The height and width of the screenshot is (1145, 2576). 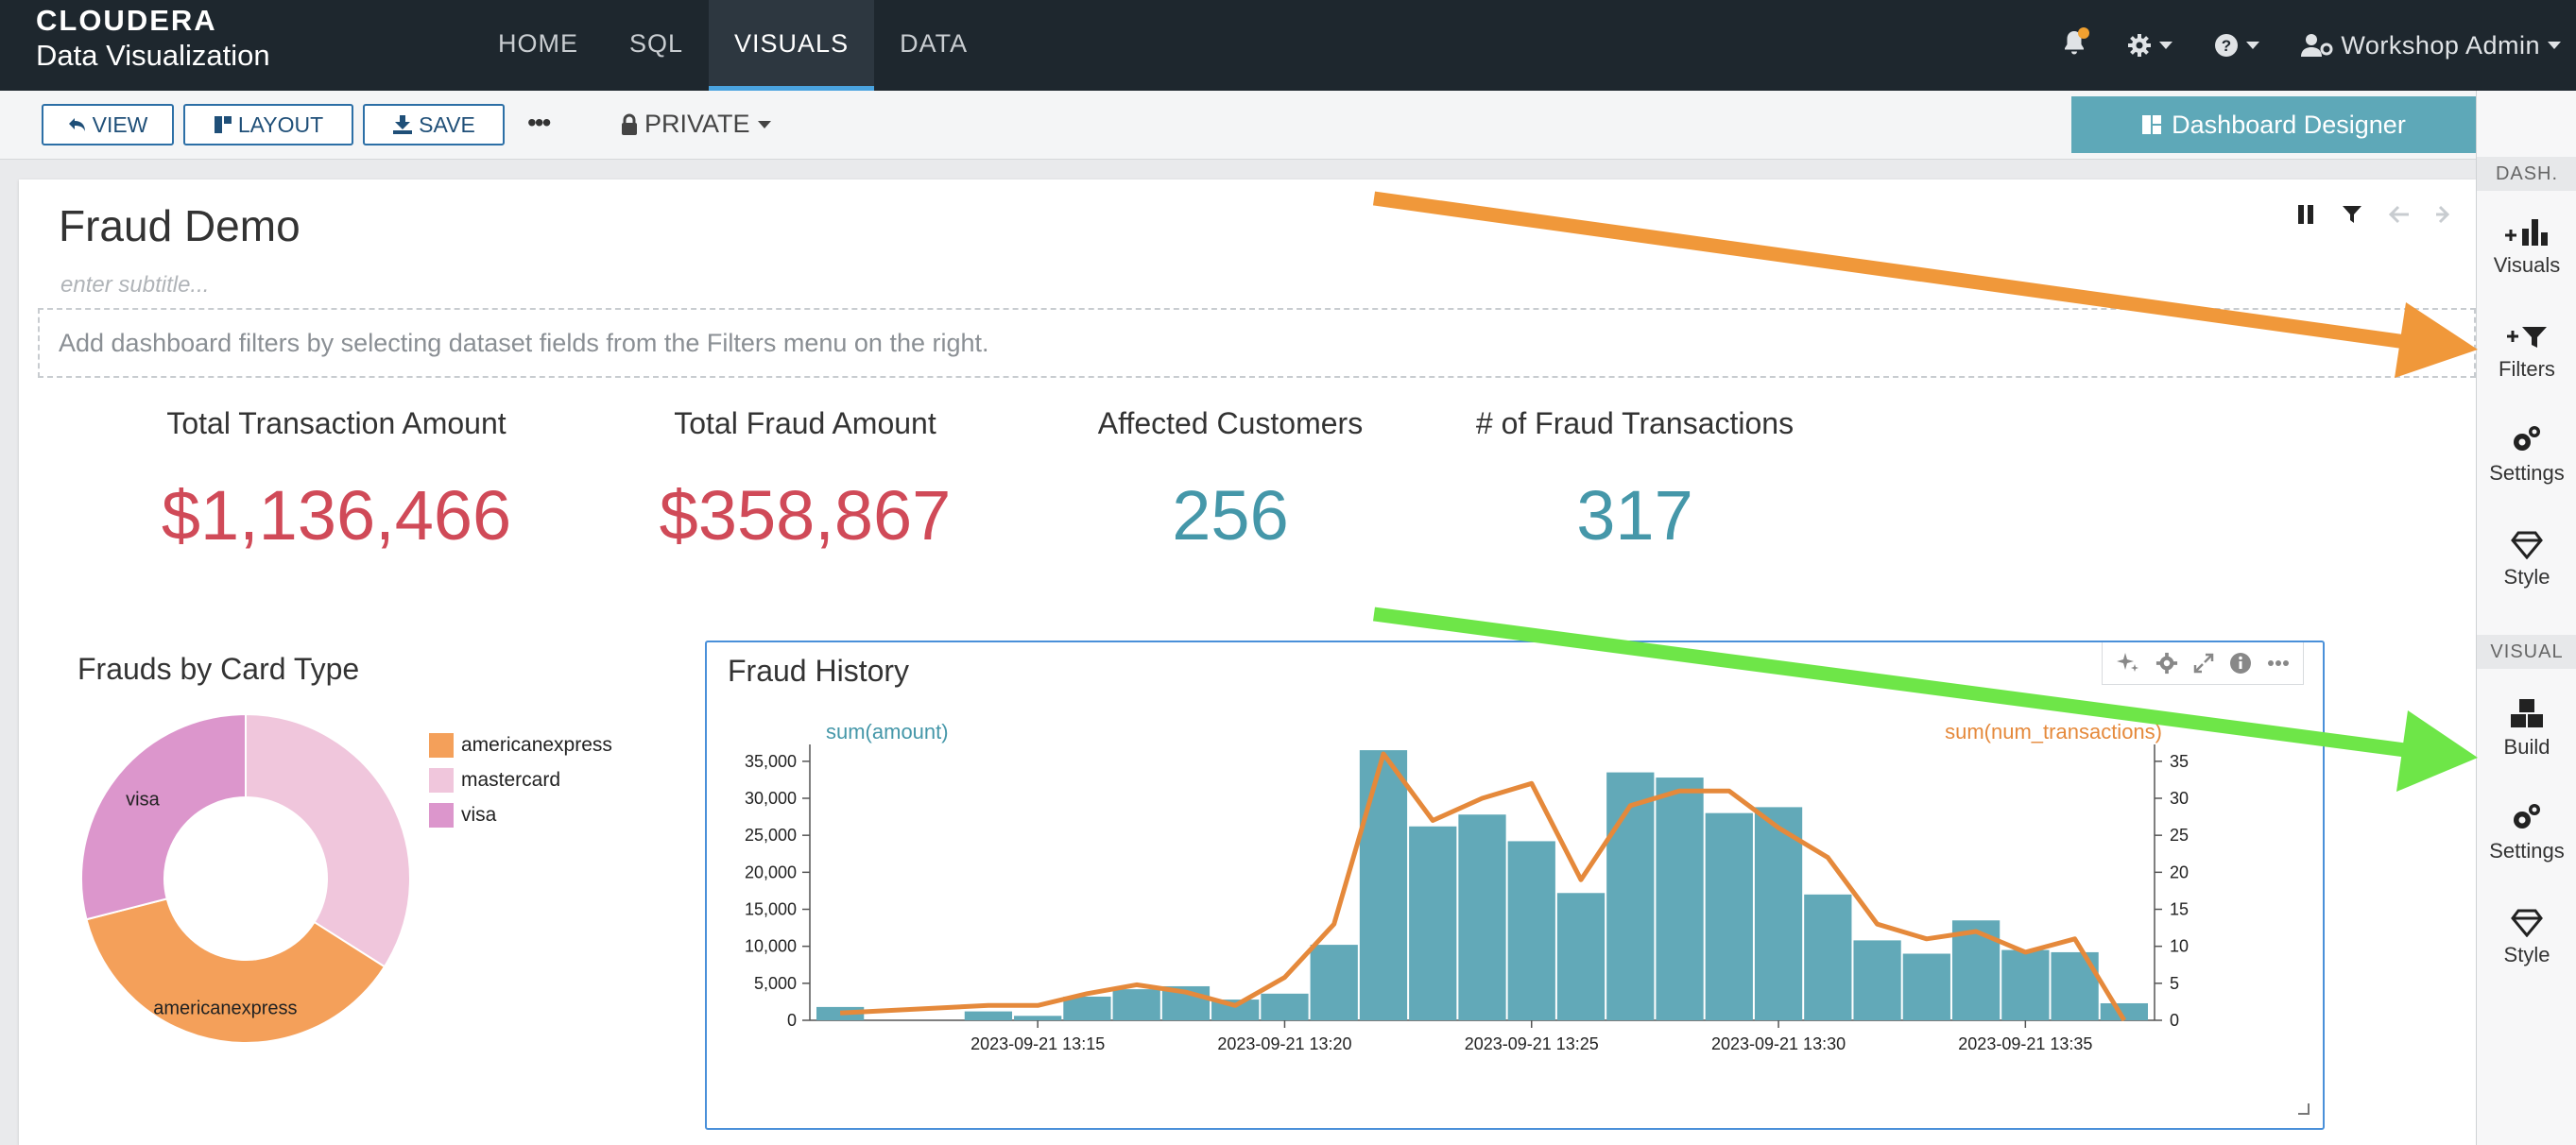 What do you see at coordinates (2304, 1109) in the screenshot?
I see `resize-handle` at bounding box center [2304, 1109].